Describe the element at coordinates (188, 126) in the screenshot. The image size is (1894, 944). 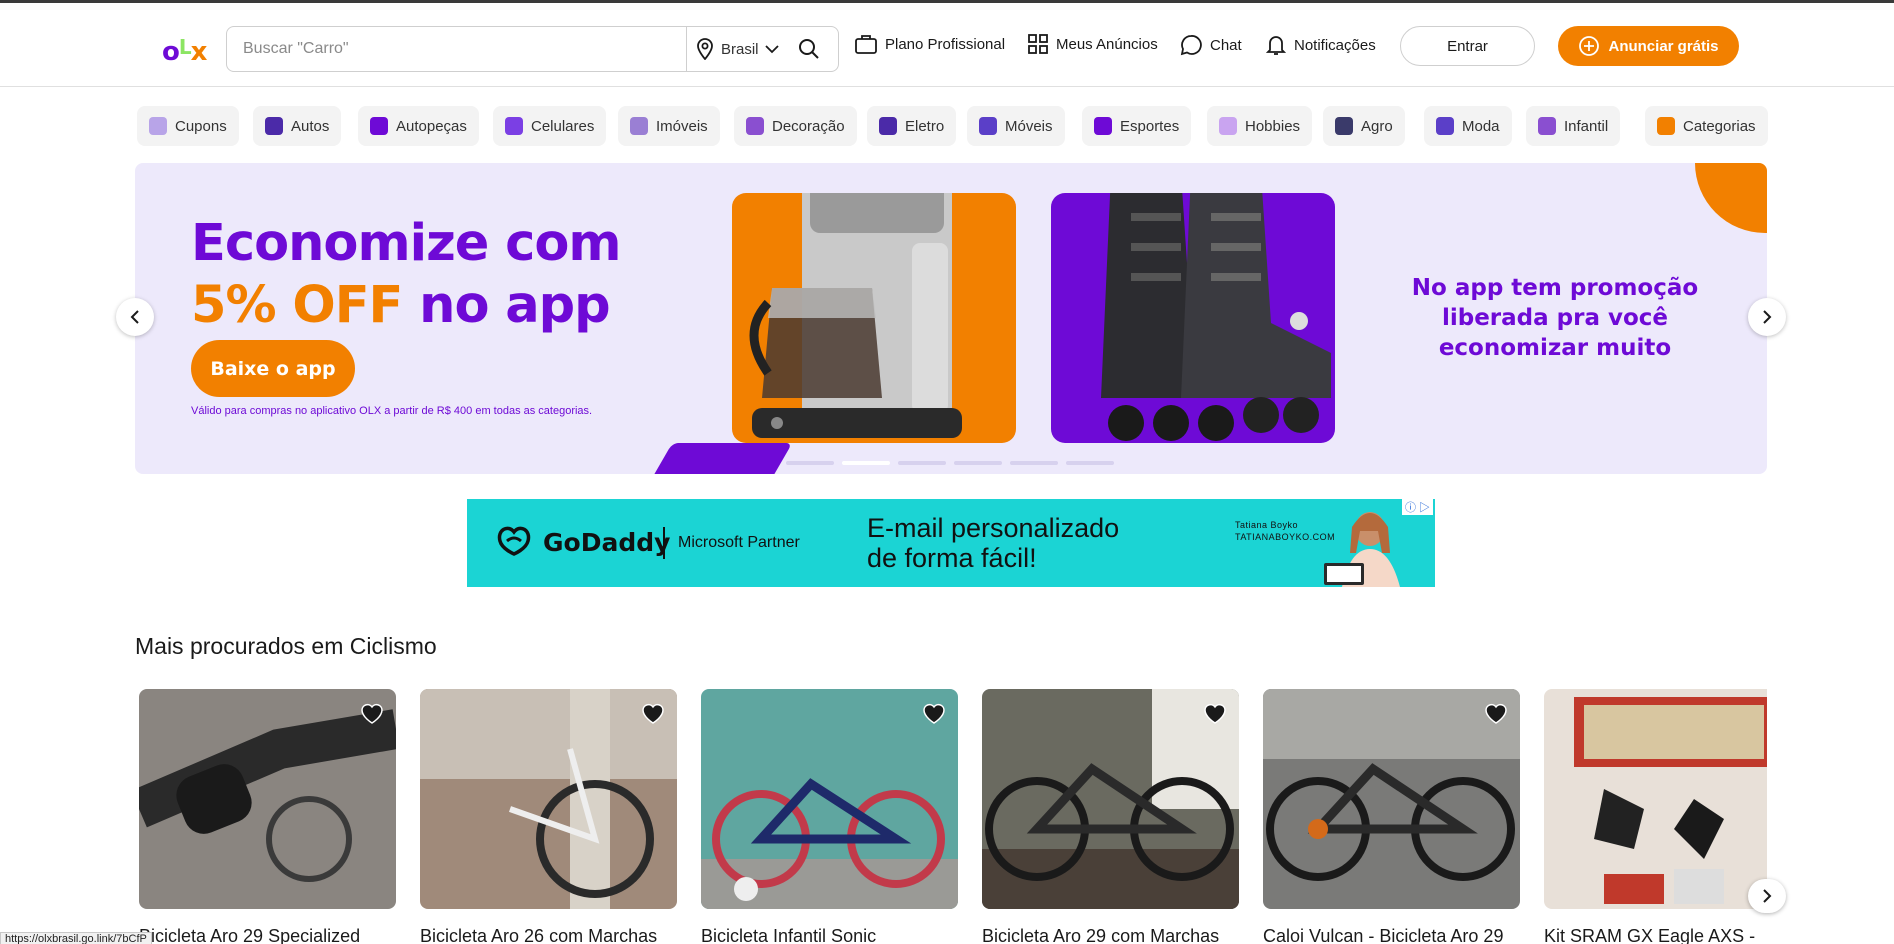
I see `category-cupons: Cupons` at that location.